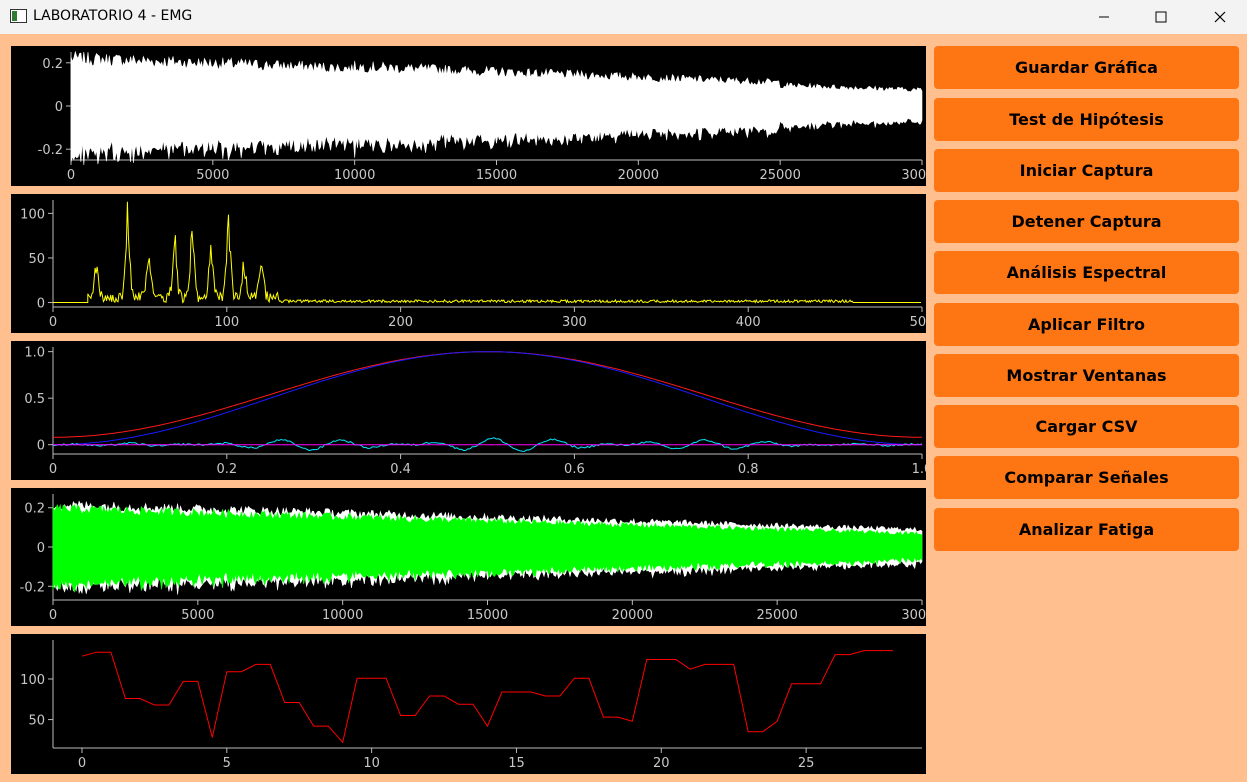 Image resolution: width=1247 pixels, height=782 pixels. Describe the element at coordinates (226, 322) in the screenshot. I see `x-tick-label: 100` at that location.